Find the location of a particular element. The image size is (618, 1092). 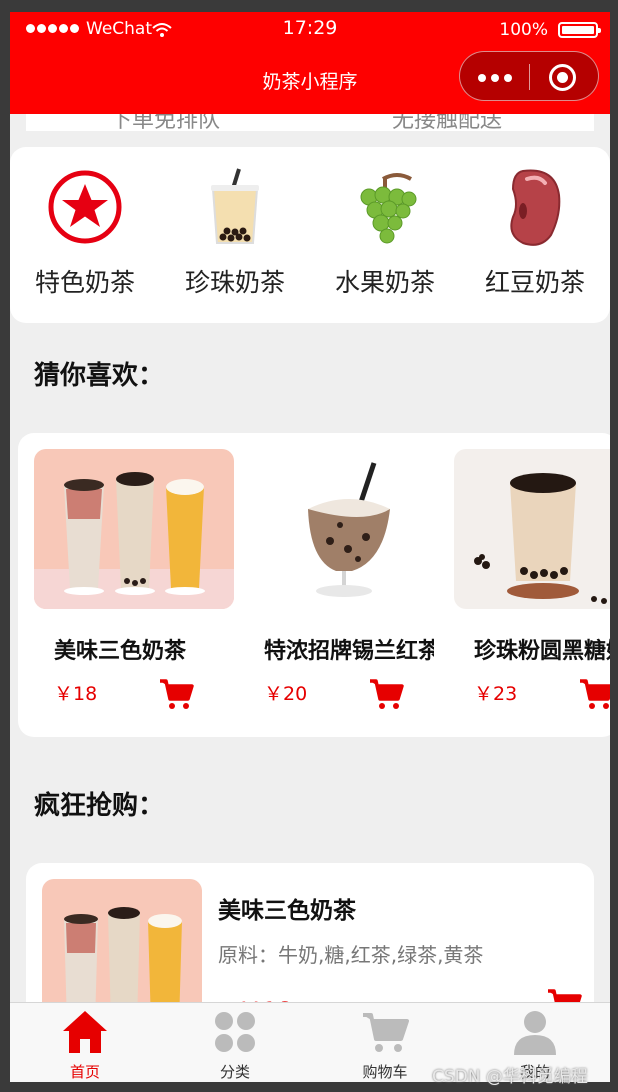

banner-text-left: 下单免排队 is located at coordinates (165, 122).